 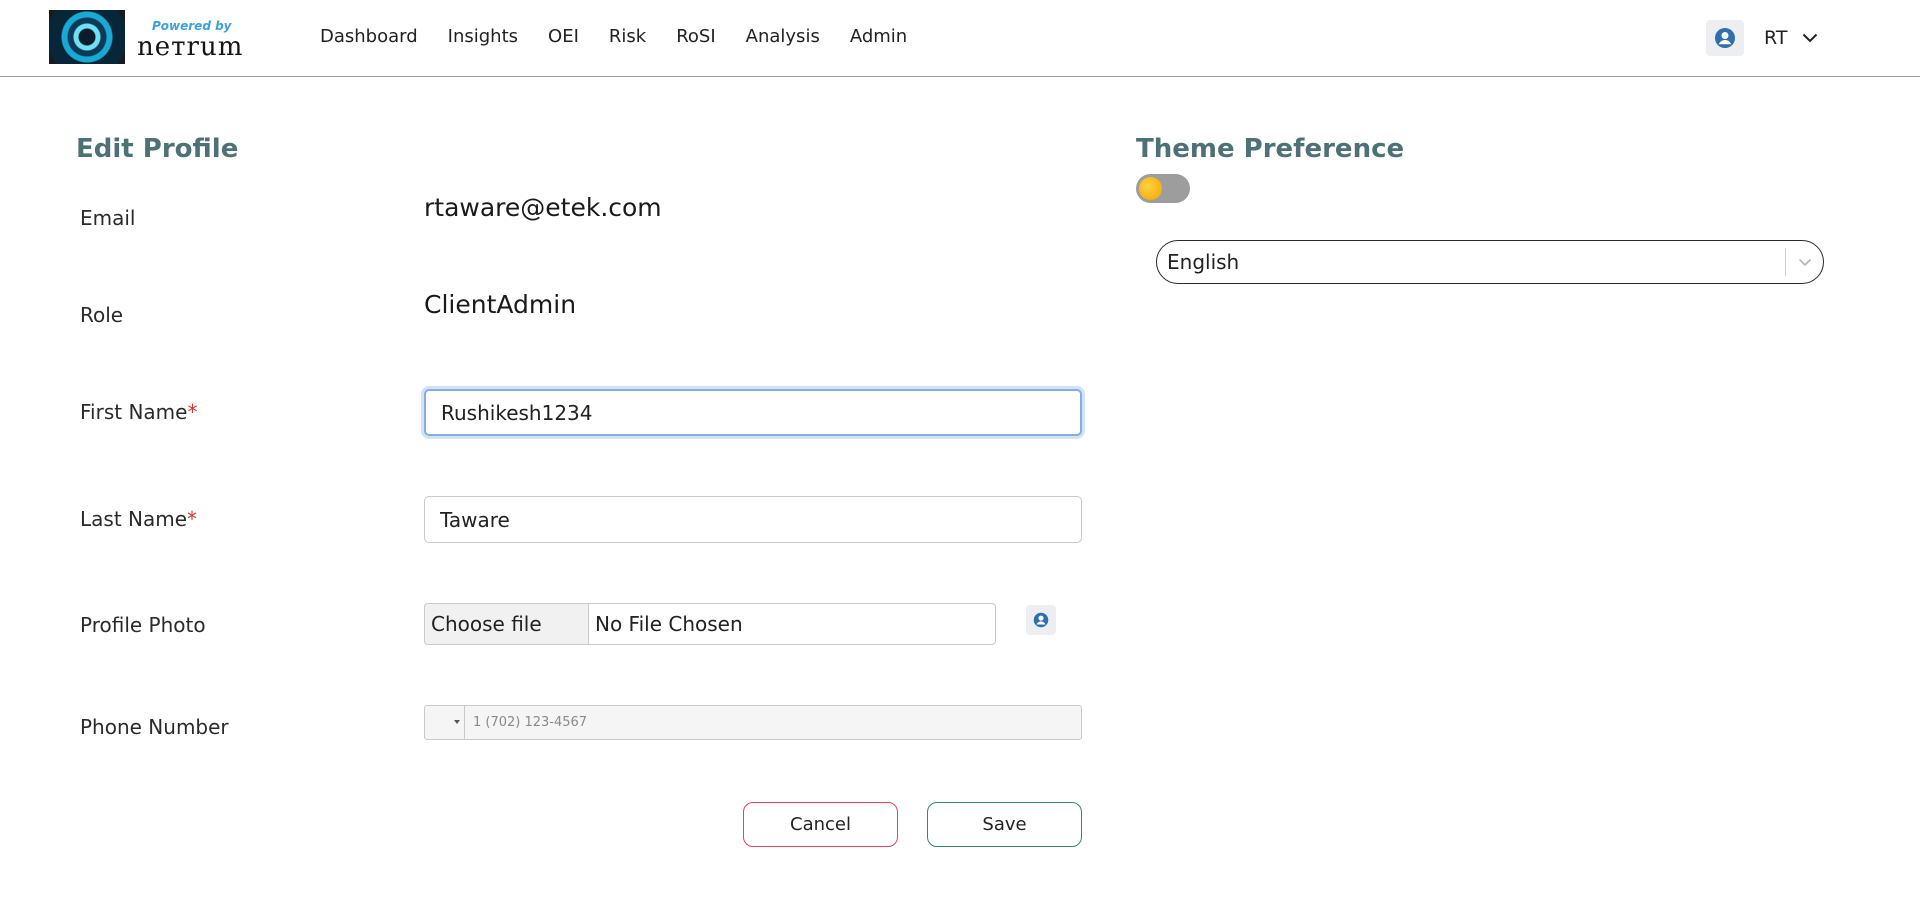 I want to click on theme-toggle, so click(x=1163, y=188).